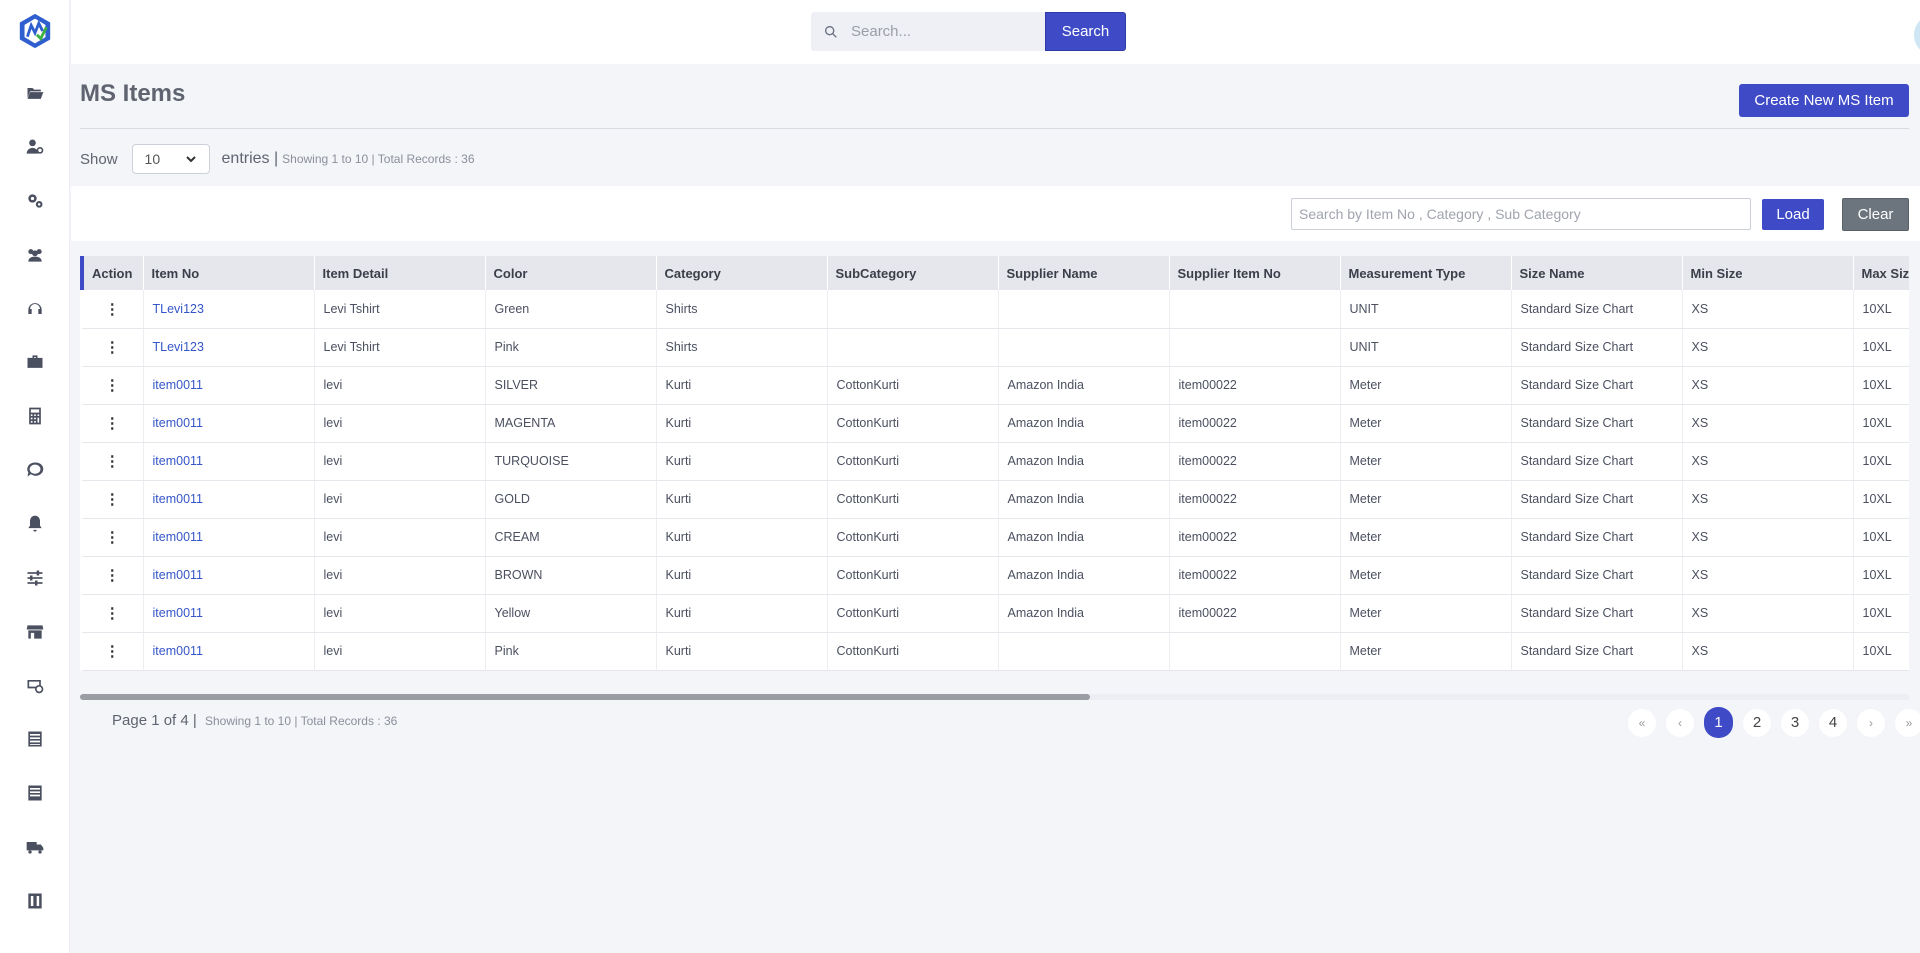  What do you see at coordinates (301, 721) in the screenshot?
I see `pagination-summary: Showing 1 to 10 | Total Records : 36` at bounding box center [301, 721].